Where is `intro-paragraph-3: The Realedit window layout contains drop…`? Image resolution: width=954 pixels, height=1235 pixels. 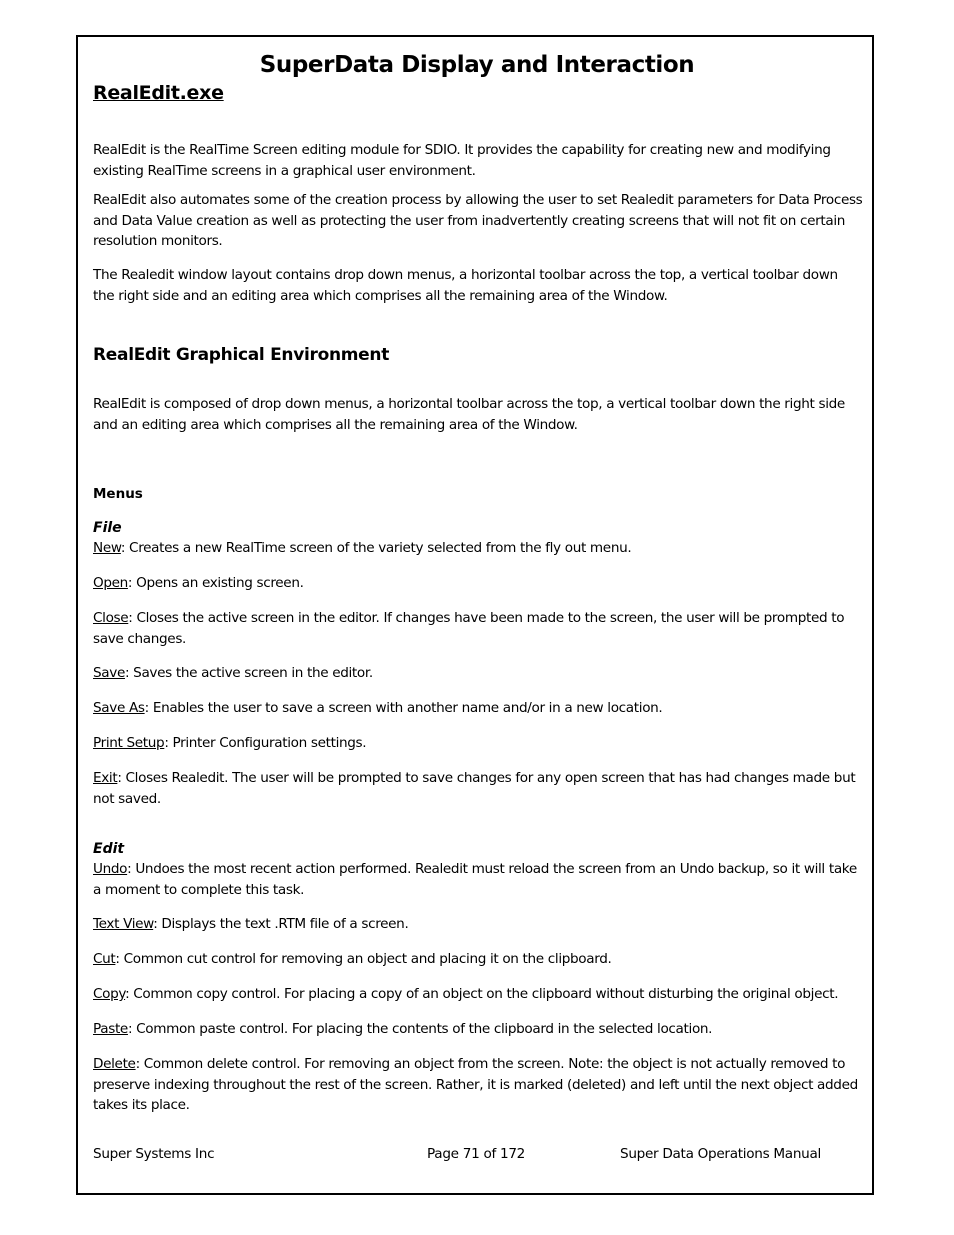
intro-paragraph-3: The Realedit window layout contains drop… is located at coordinates (465, 285).